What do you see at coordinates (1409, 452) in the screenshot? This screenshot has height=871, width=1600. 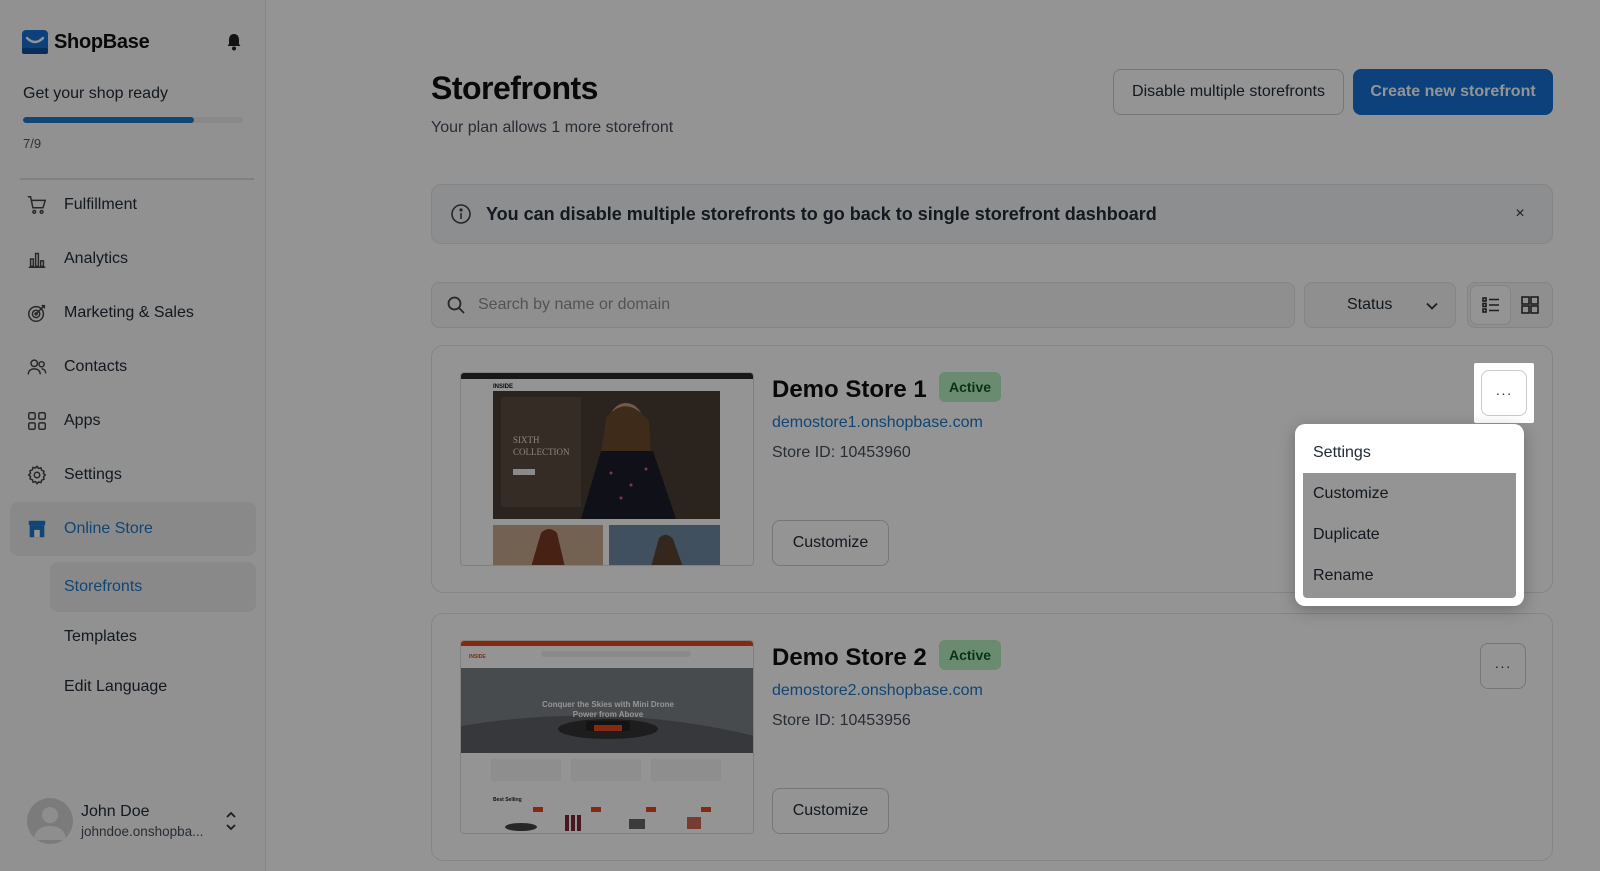 I see `menu-item-settings: Settings` at bounding box center [1409, 452].